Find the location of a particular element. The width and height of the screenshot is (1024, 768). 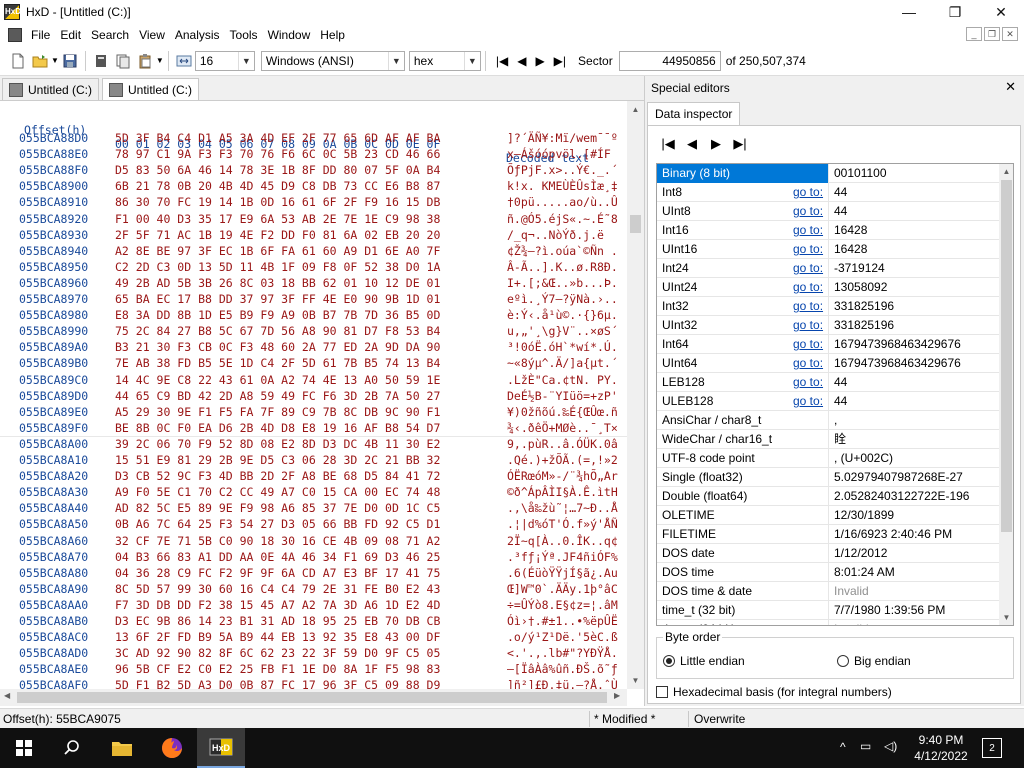

row-decoded-text: ©ð^ÁpÂÌI§À.Ê.ìtH is located at coordinates (567, 492).